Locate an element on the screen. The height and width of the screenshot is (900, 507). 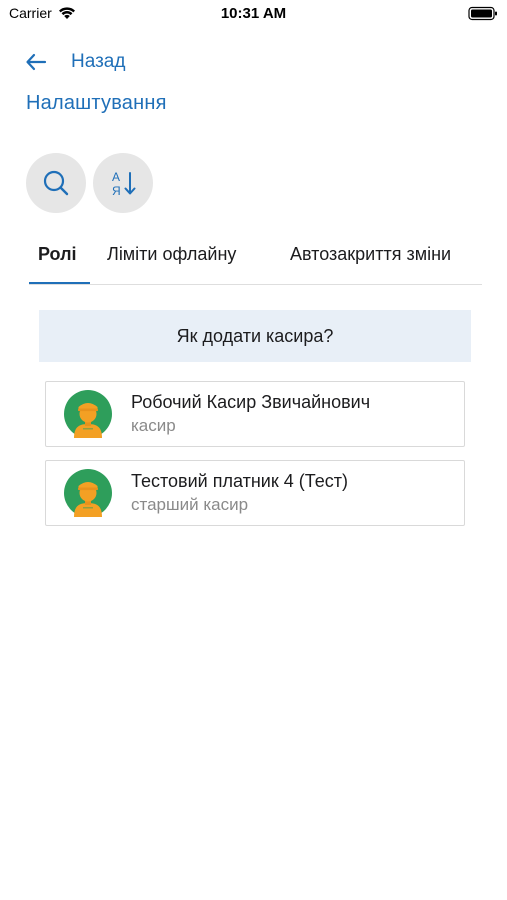
clock: 10:31 AM is located at coordinates (253, 13).